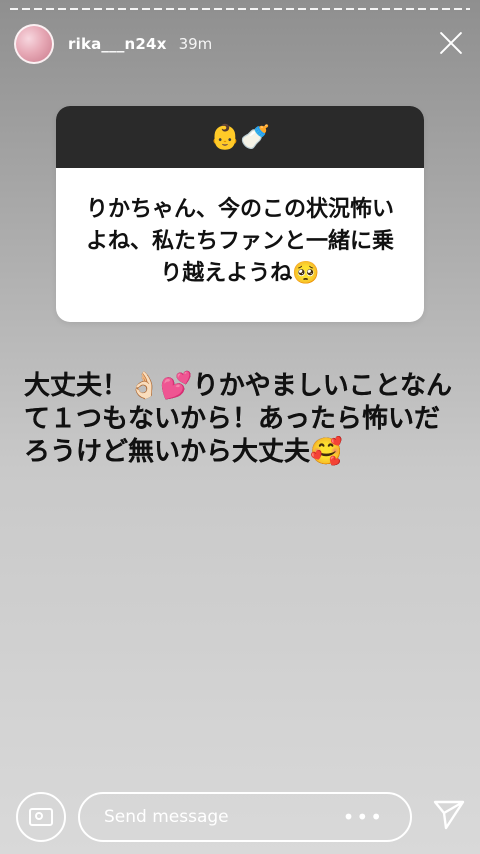 This screenshot has height=854, width=480. What do you see at coordinates (240, 9) in the screenshot?
I see `story-progress-bar` at bounding box center [240, 9].